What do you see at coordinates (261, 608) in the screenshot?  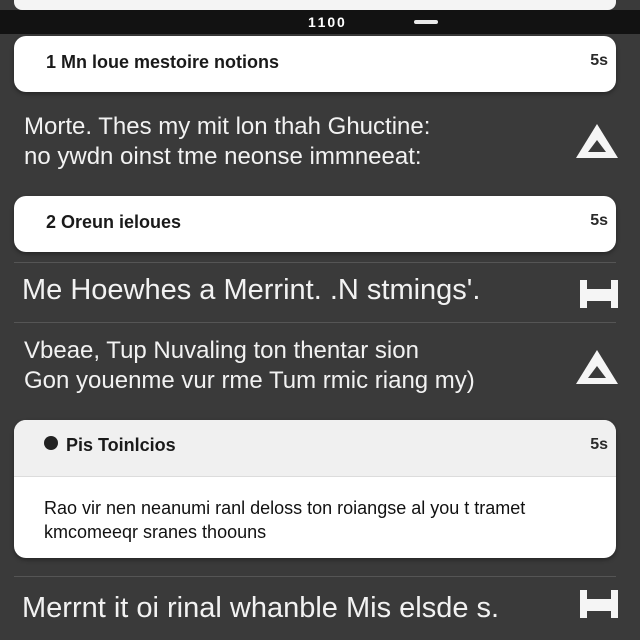 I see `bottom-notification-title: Merrnt it oi rinal whanble Mis elsde s.` at bounding box center [261, 608].